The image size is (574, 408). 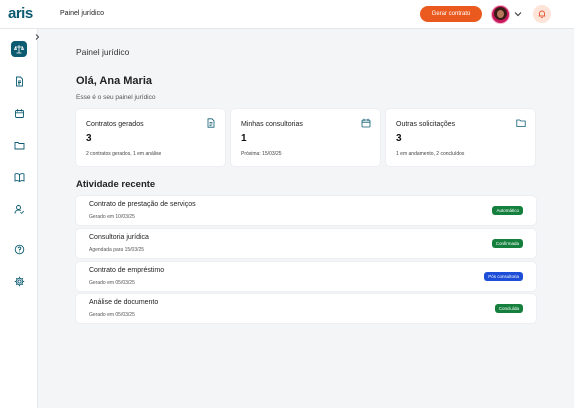 I want to click on avatar-face, so click(x=500, y=14).